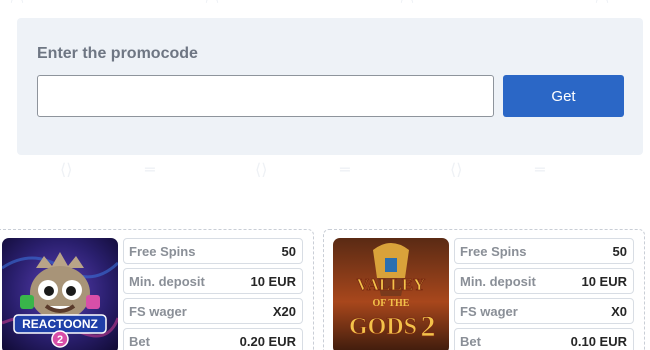 Image resolution: width=650 pixels, height=350 pixels. I want to click on row-value: 0.20 EUR, so click(267, 341).